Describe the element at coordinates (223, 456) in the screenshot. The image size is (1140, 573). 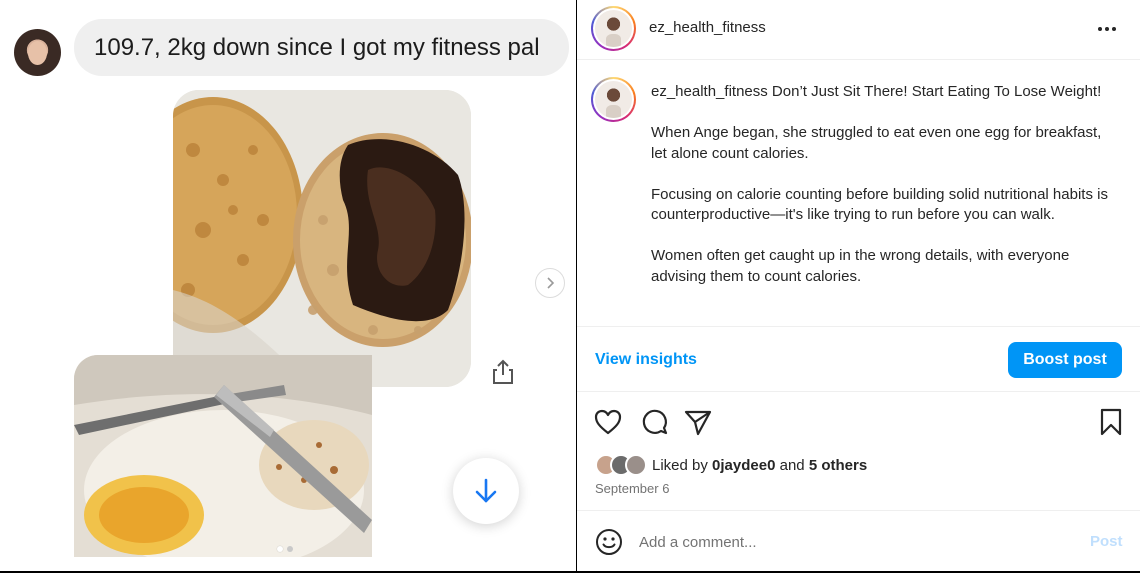
I see `egg-photo` at that location.